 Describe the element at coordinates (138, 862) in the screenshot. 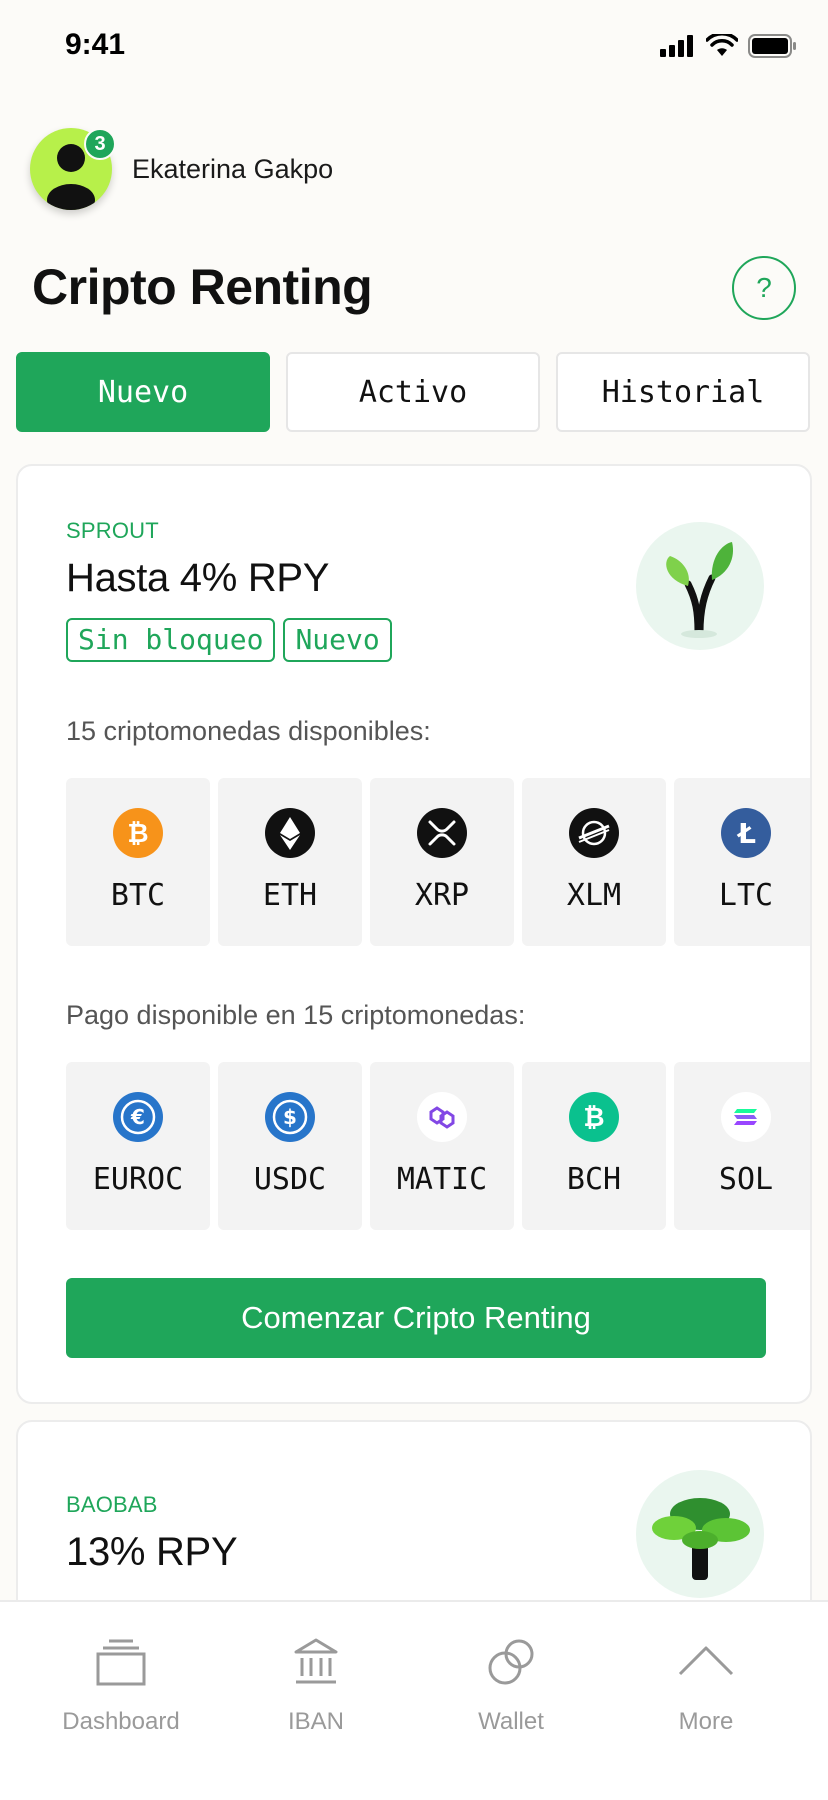

I see `coin-tile-btc: ₿ BTC` at that location.